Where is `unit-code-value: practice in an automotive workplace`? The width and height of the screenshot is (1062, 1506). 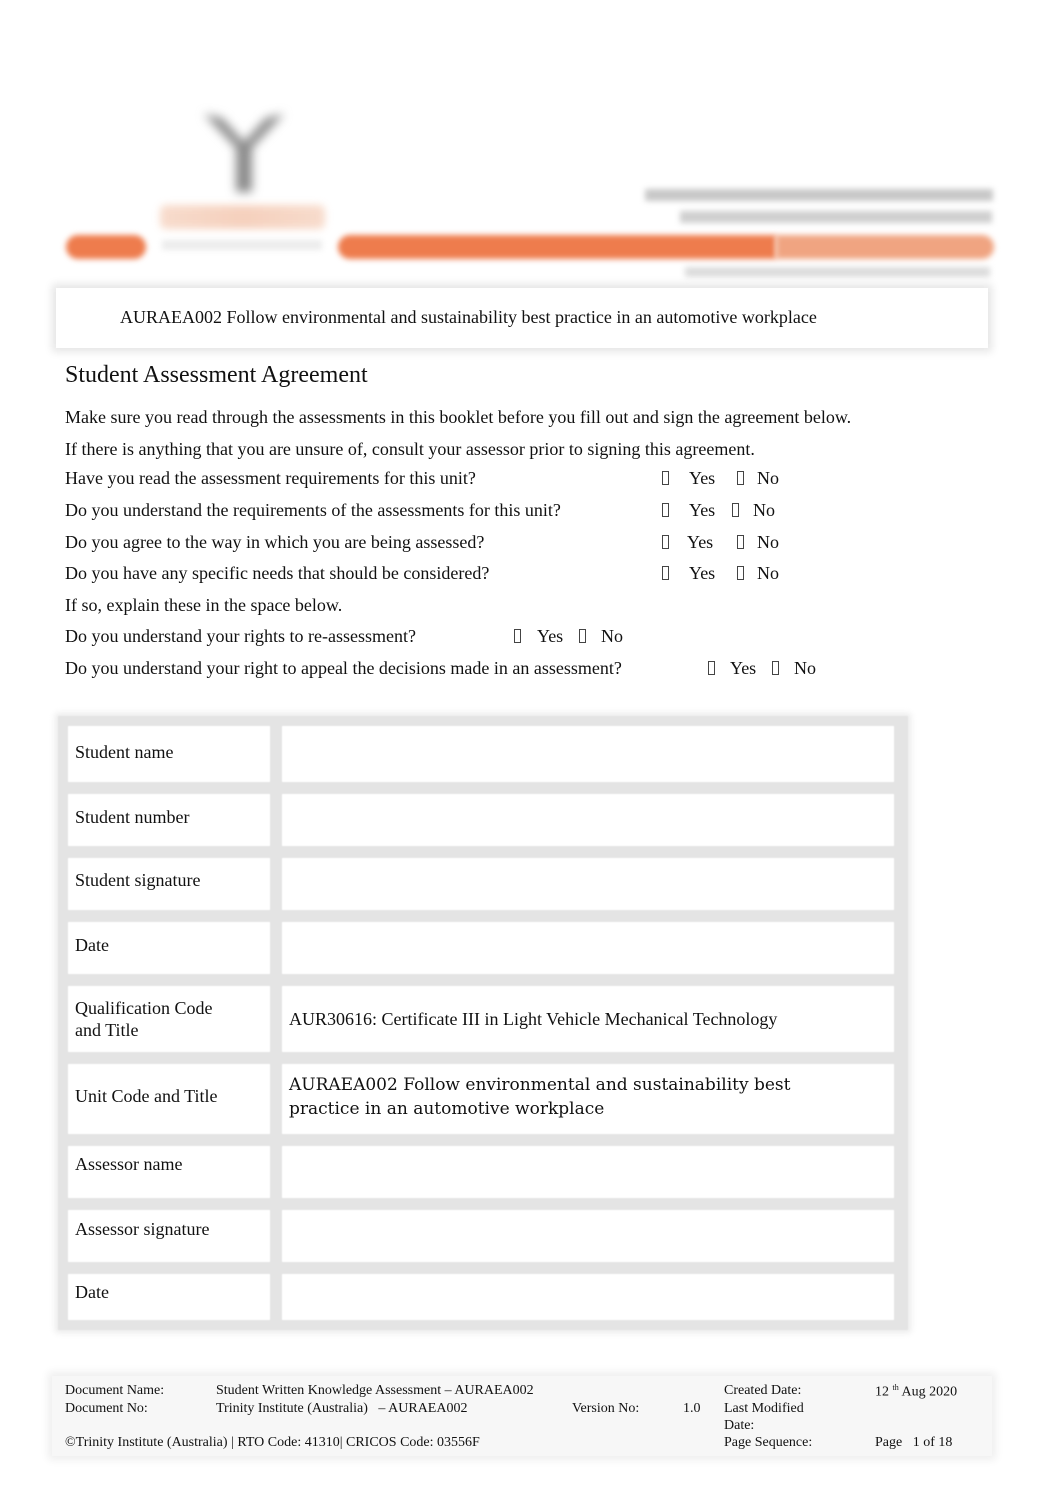
unit-code-value: practice in an automotive workplace is located at coordinates (447, 1109).